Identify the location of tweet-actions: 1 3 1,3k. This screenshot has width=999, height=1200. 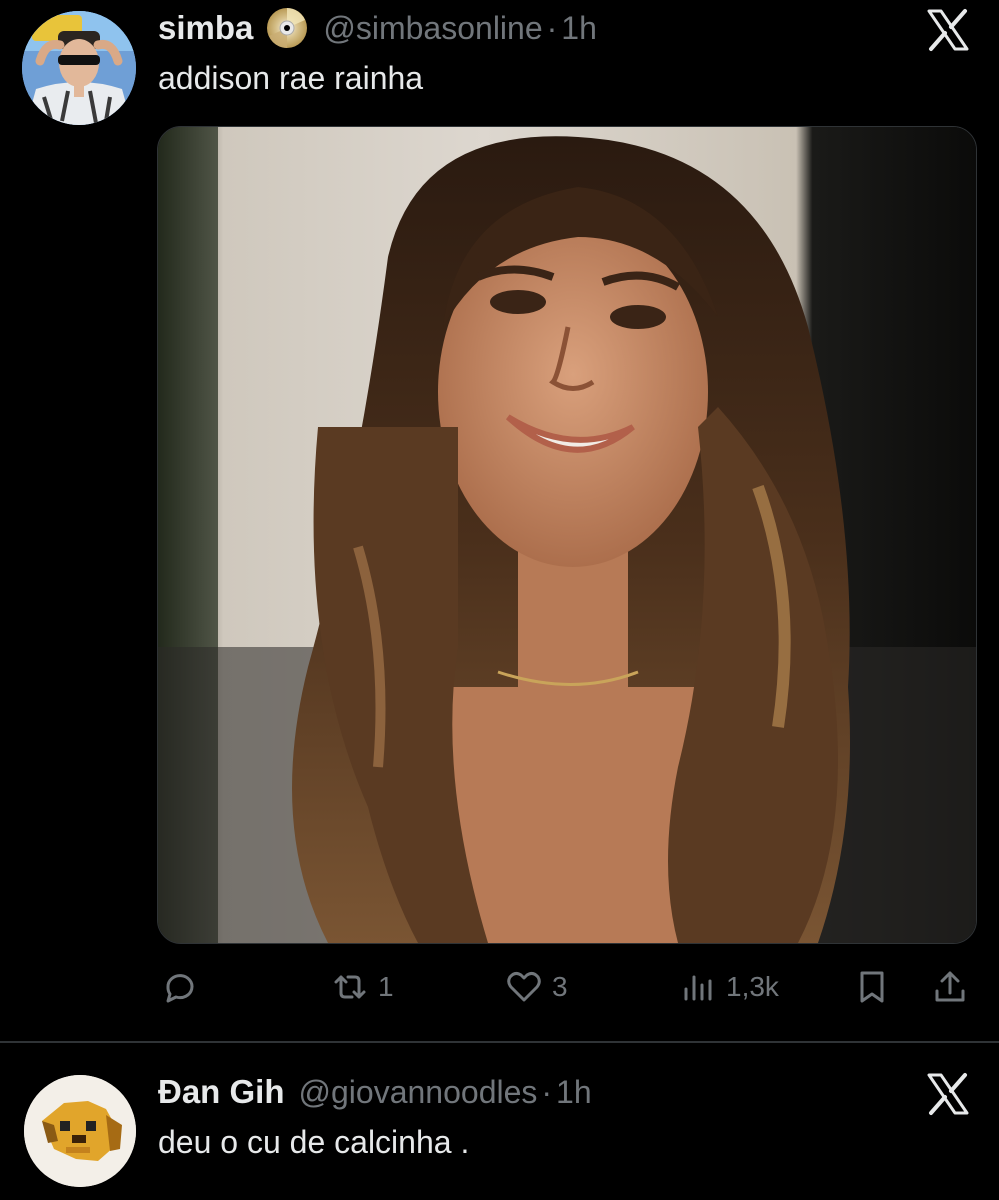
(567, 987).